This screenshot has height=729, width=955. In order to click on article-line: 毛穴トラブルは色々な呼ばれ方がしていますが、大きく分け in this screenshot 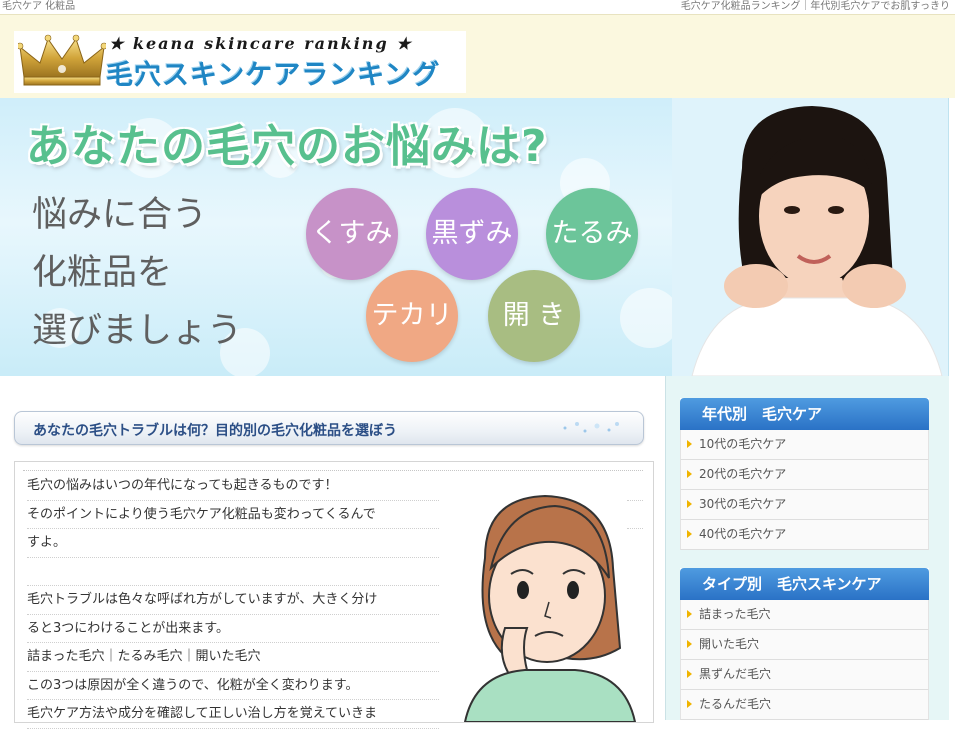, I will do `click(233, 600)`.